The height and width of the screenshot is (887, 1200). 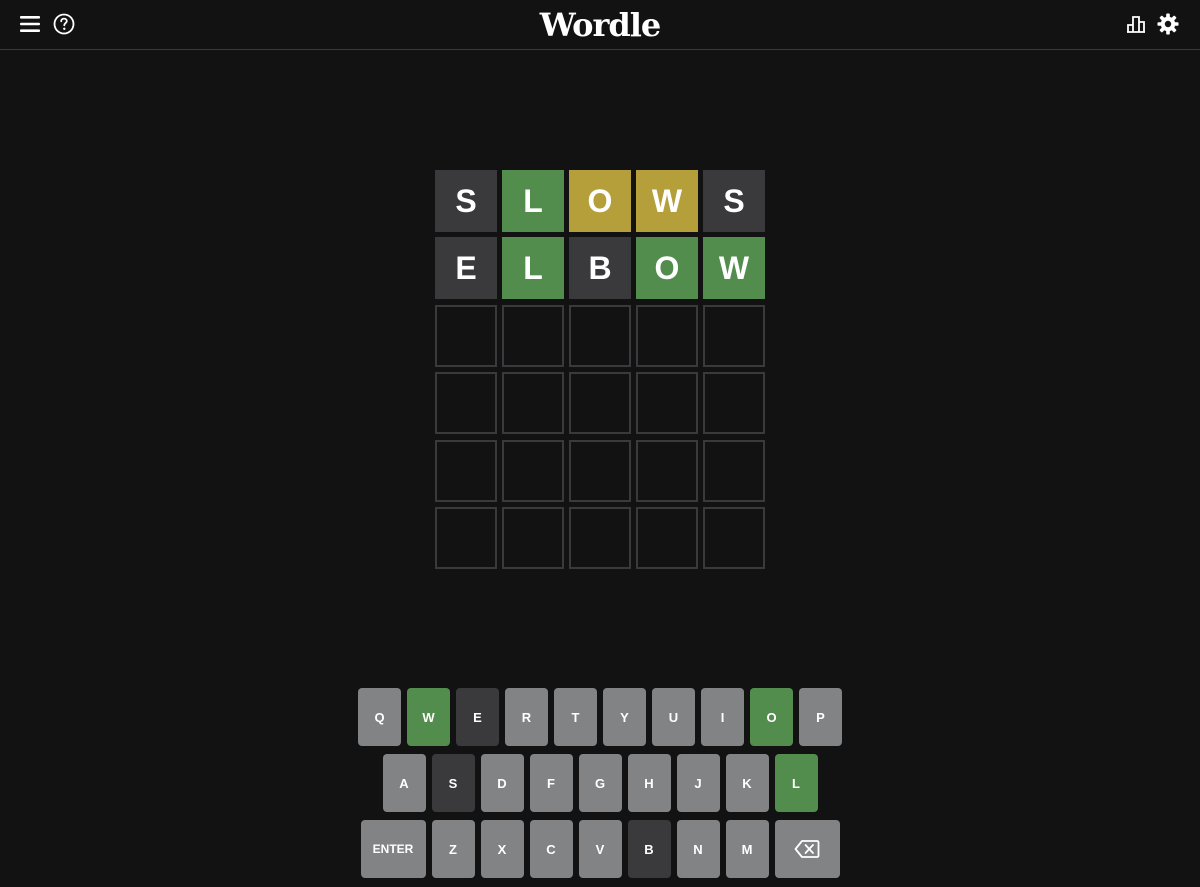 What do you see at coordinates (747, 849) in the screenshot?
I see `key-m: M` at bounding box center [747, 849].